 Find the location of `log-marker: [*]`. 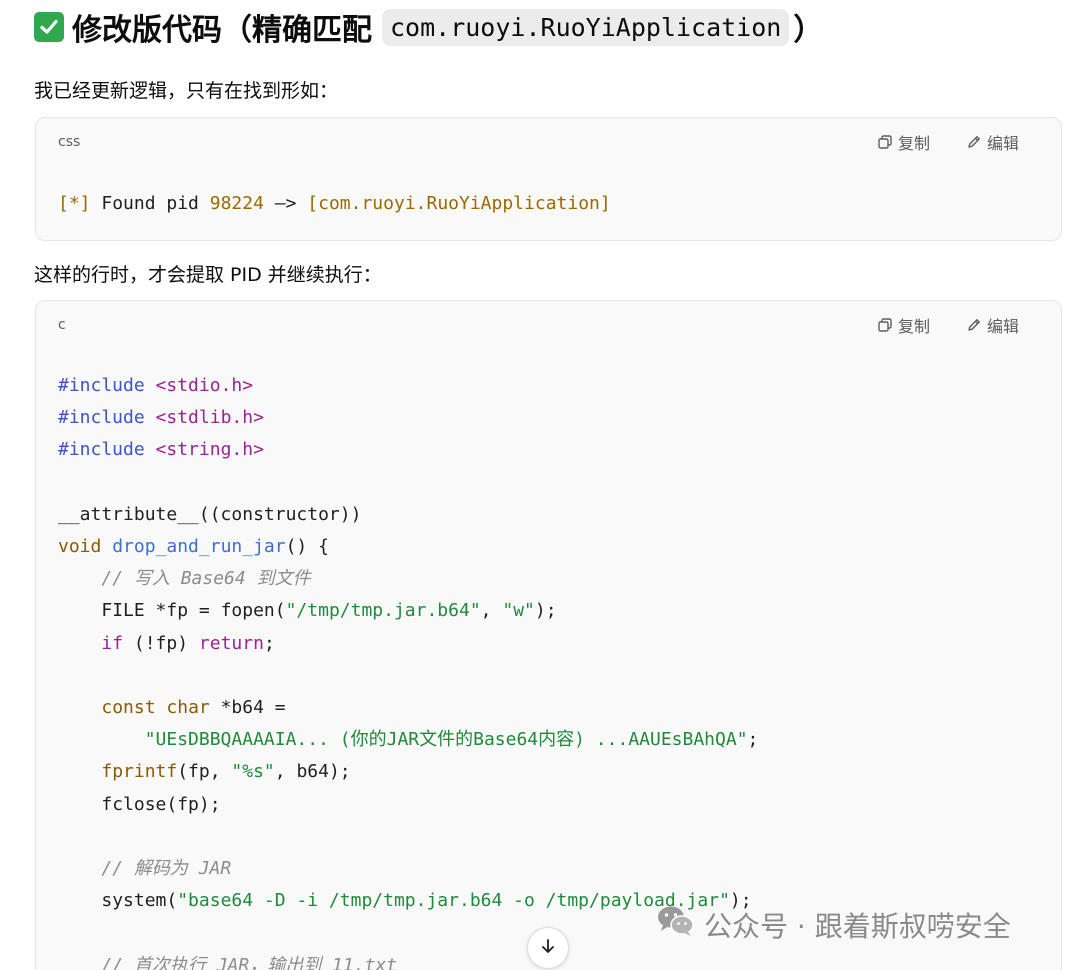

log-marker: [*] is located at coordinates (74, 203).